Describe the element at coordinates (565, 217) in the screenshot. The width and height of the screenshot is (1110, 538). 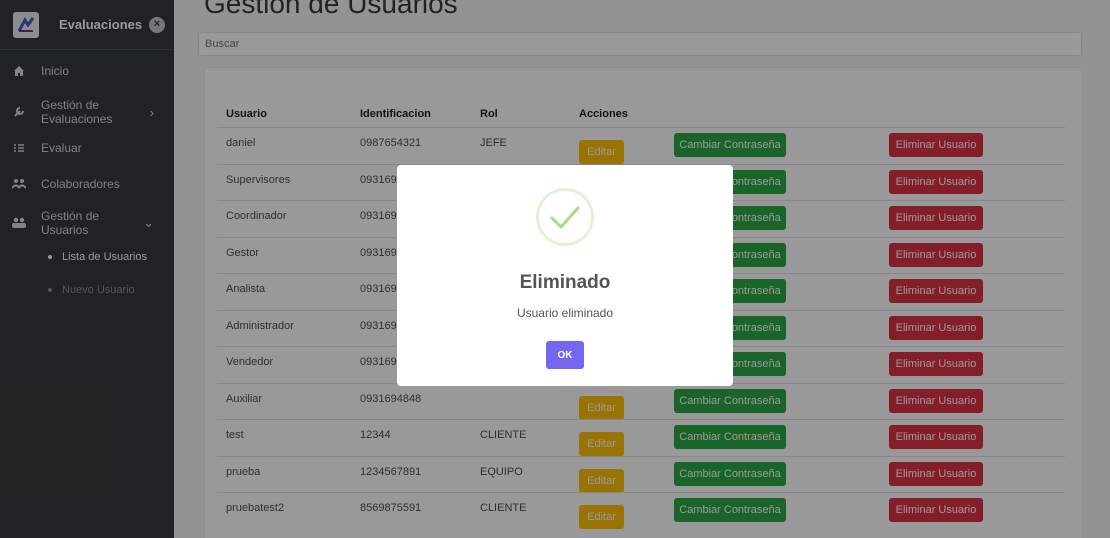
I see `success-icon` at that location.